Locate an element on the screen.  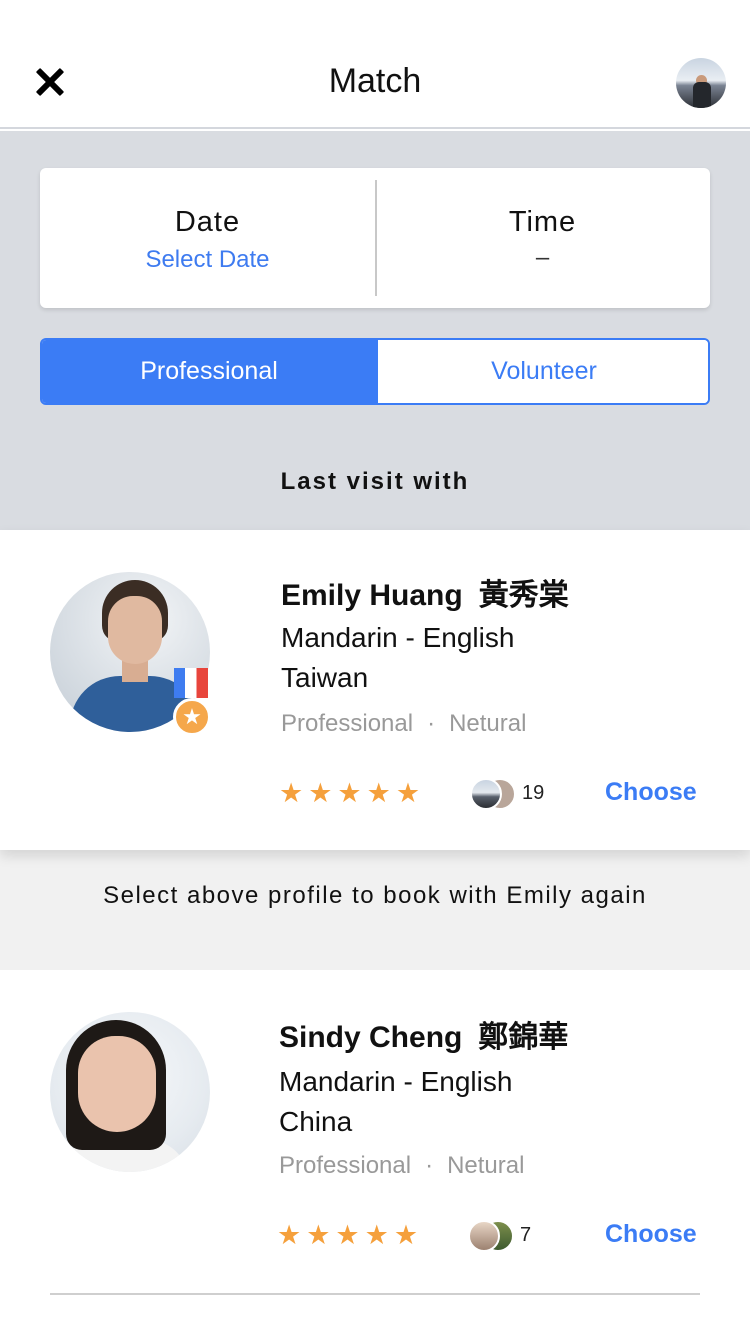
profile-name: Emily Huang 黃秀棠 is located at coordinates (425, 592).